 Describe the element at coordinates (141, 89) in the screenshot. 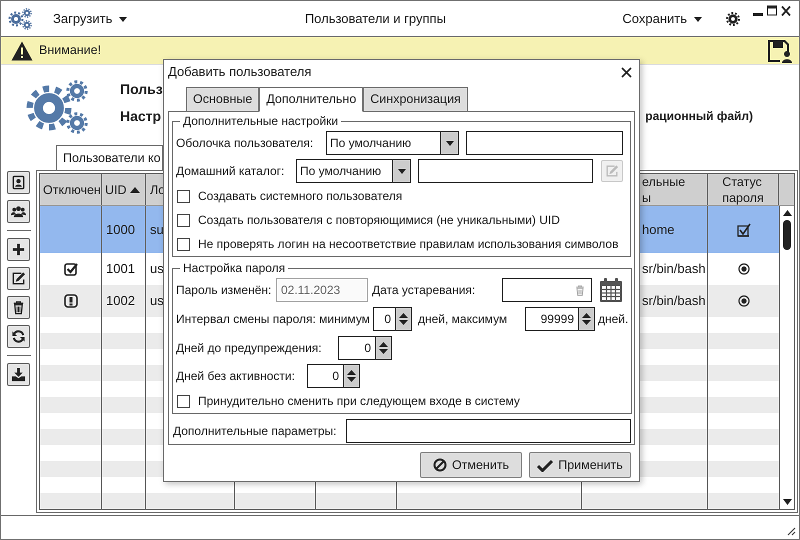

I see `page-title: Польз` at that location.